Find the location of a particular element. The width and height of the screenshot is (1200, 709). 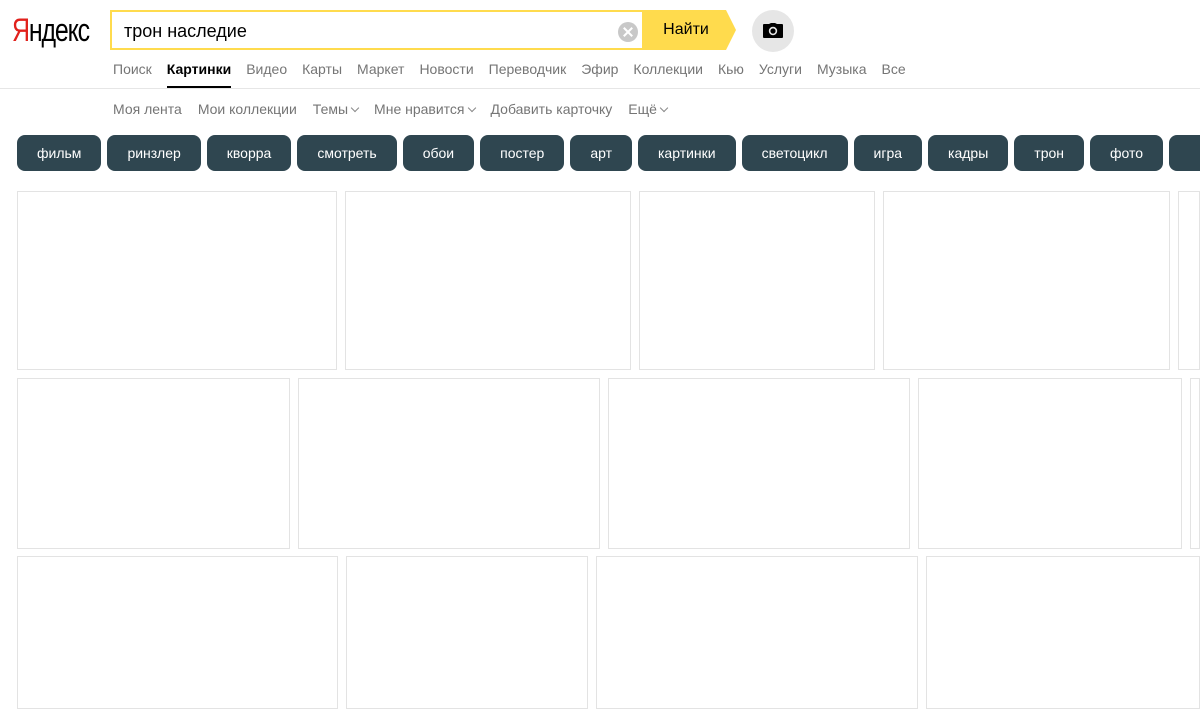

related-query-chip: кадры is located at coordinates (968, 153).